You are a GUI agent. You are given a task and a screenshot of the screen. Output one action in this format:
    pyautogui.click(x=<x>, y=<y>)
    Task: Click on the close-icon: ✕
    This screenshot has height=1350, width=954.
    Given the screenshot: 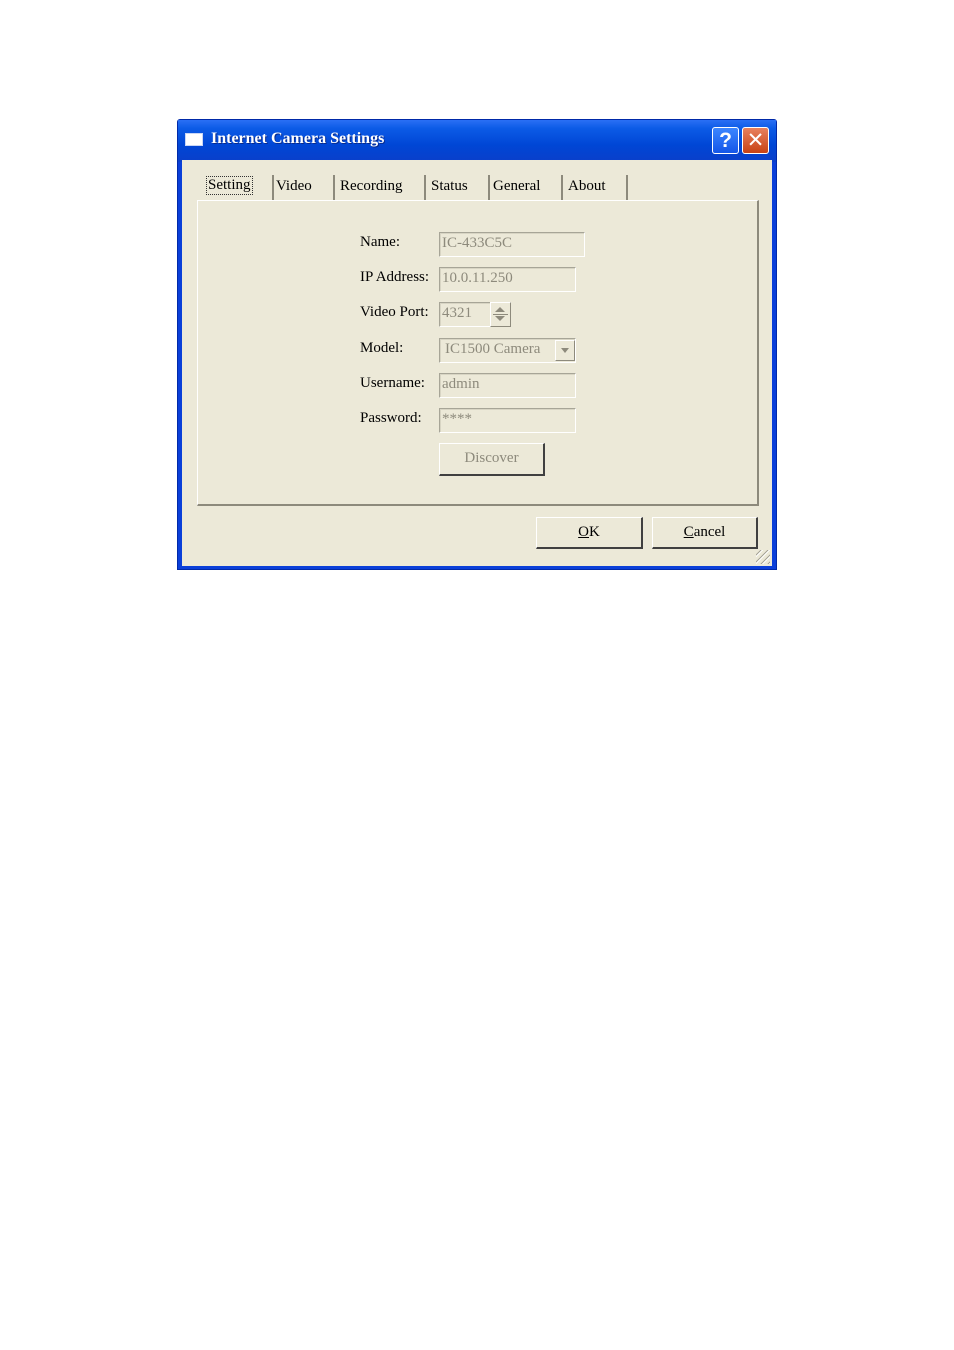 What is the action you would take?
    pyautogui.click(x=755, y=140)
    